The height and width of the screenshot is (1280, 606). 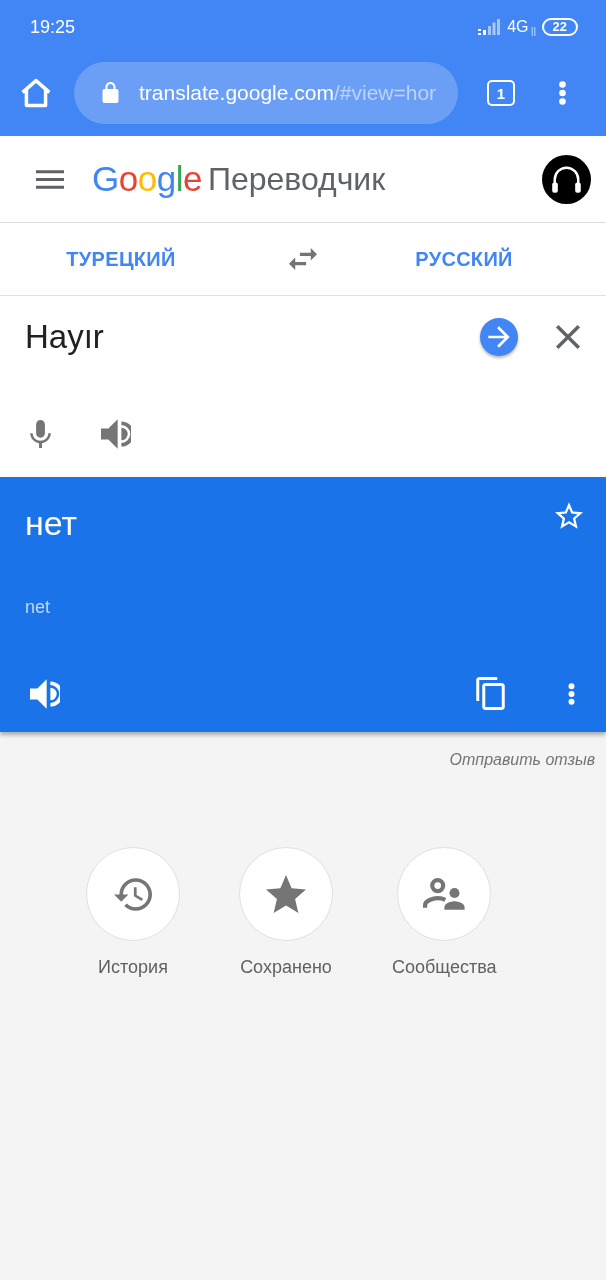 I want to click on data-arrows-icon, so click(x=533, y=31).